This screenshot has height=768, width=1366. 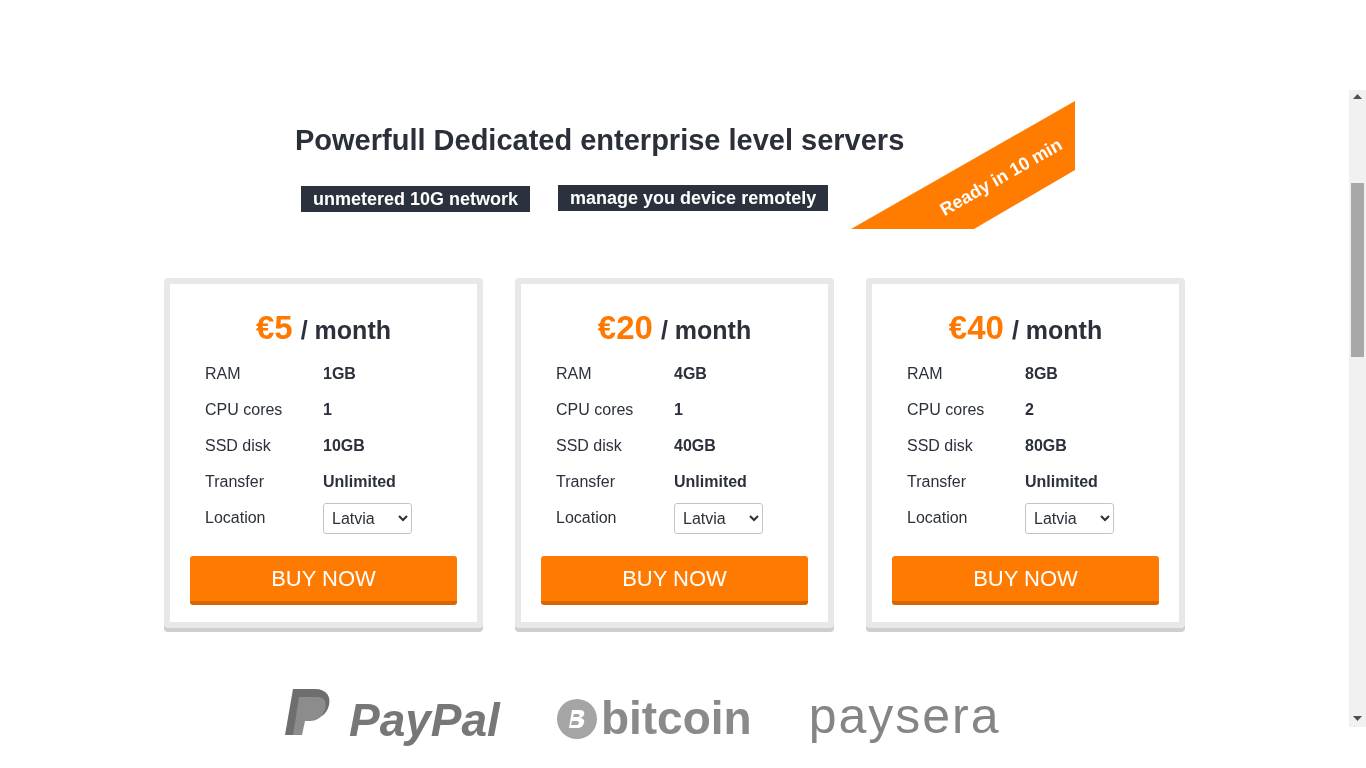 I want to click on feature-tag: unmetered 10G network, so click(x=416, y=199).